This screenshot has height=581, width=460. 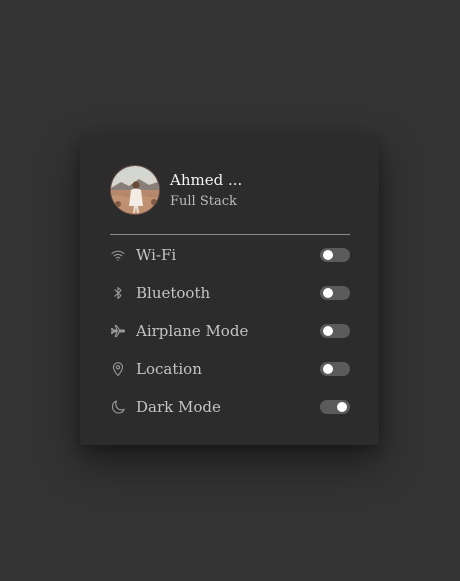 I want to click on setting-label-bluetooth: Bluetooth, so click(x=173, y=293).